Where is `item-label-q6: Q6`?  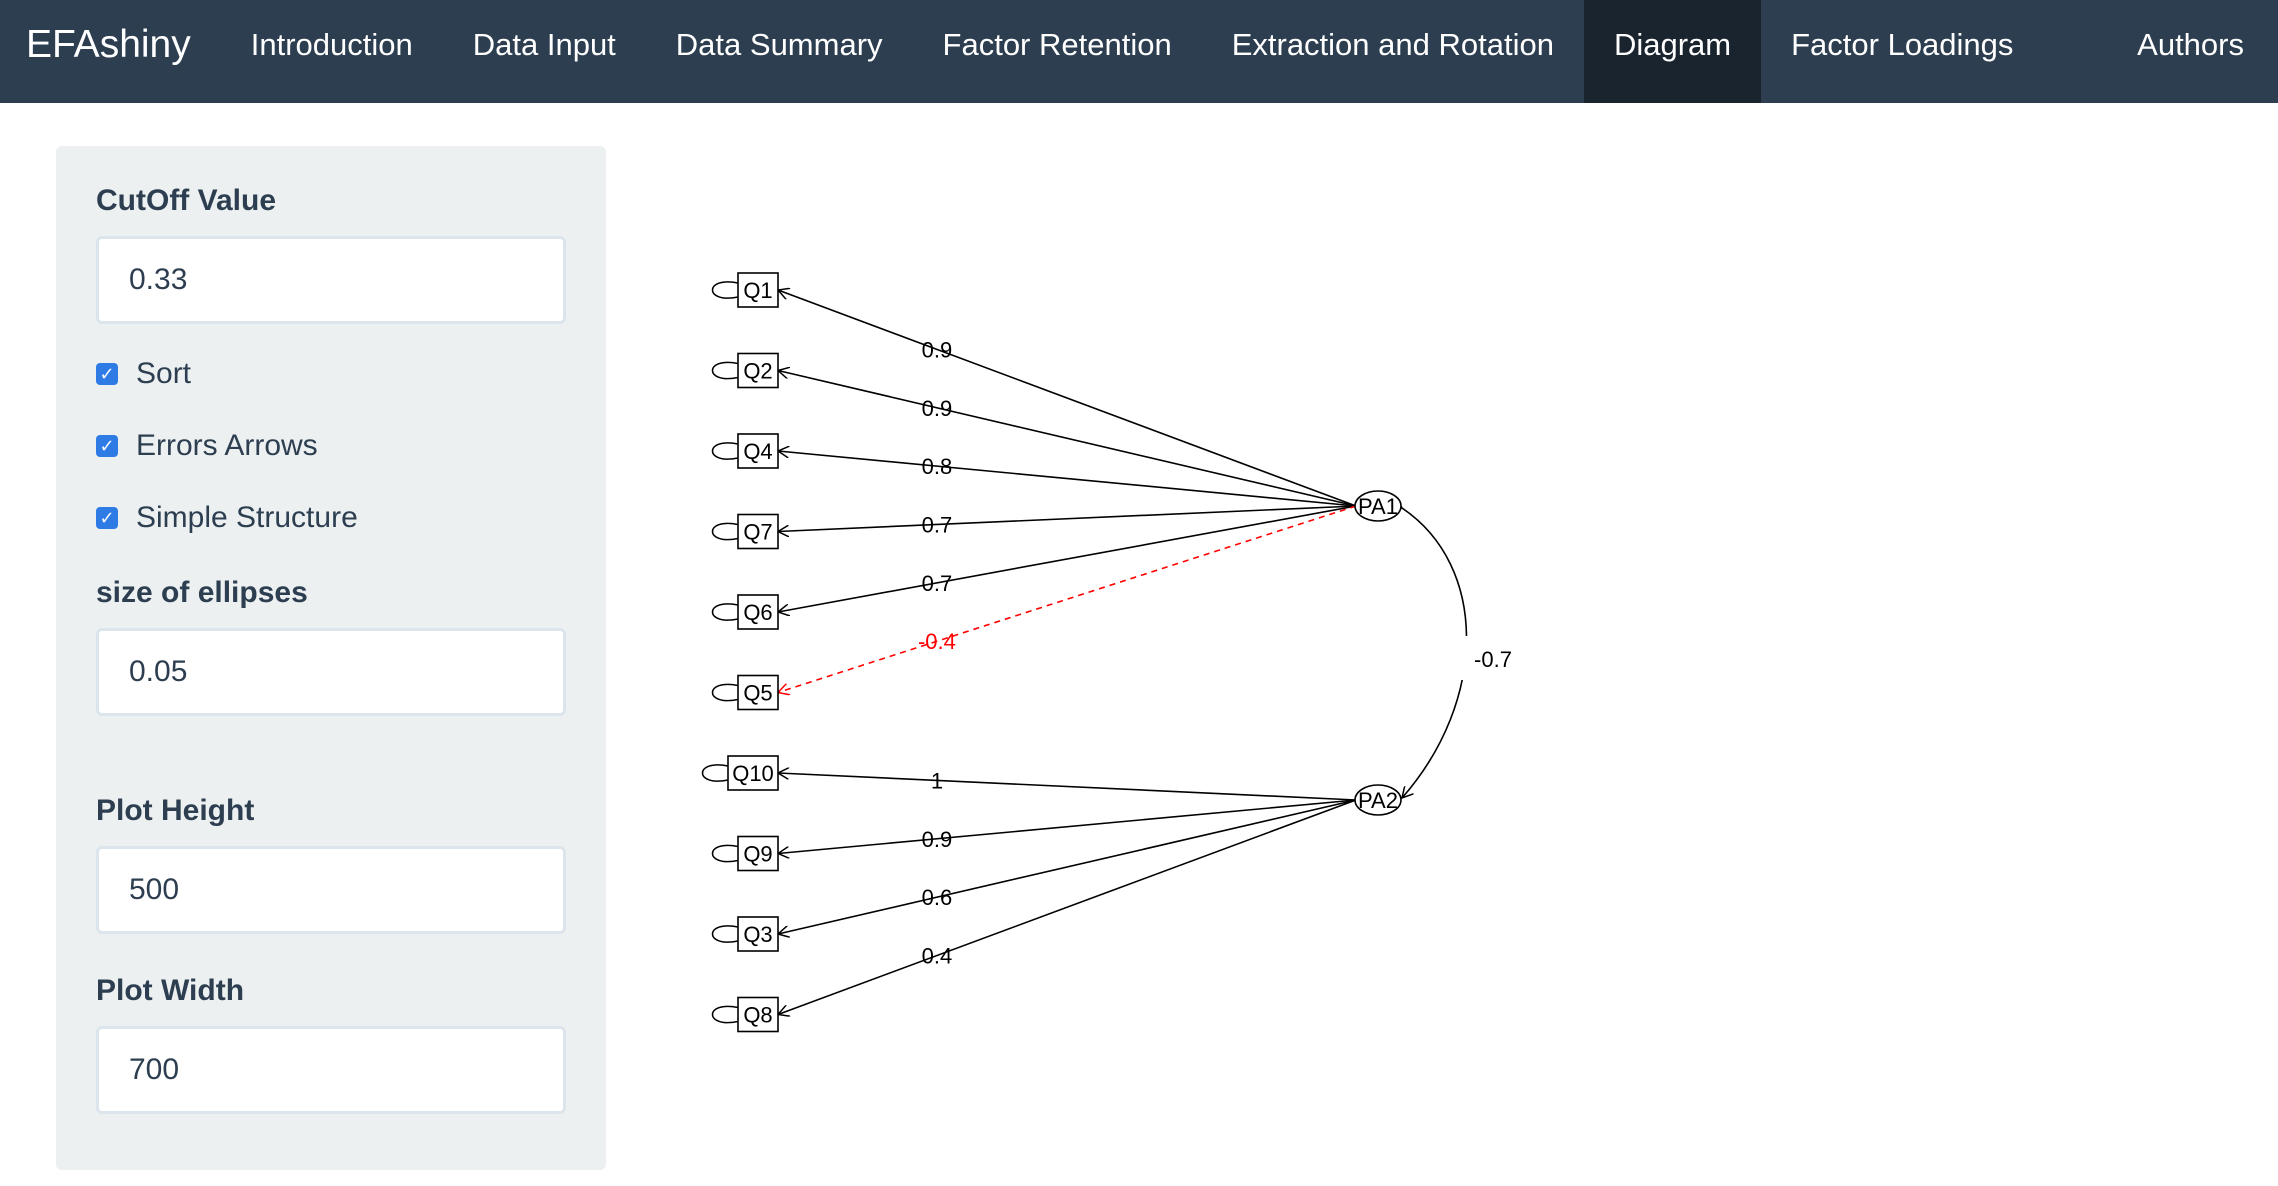
item-label-q6: Q6 is located at coordinates (757, 612).